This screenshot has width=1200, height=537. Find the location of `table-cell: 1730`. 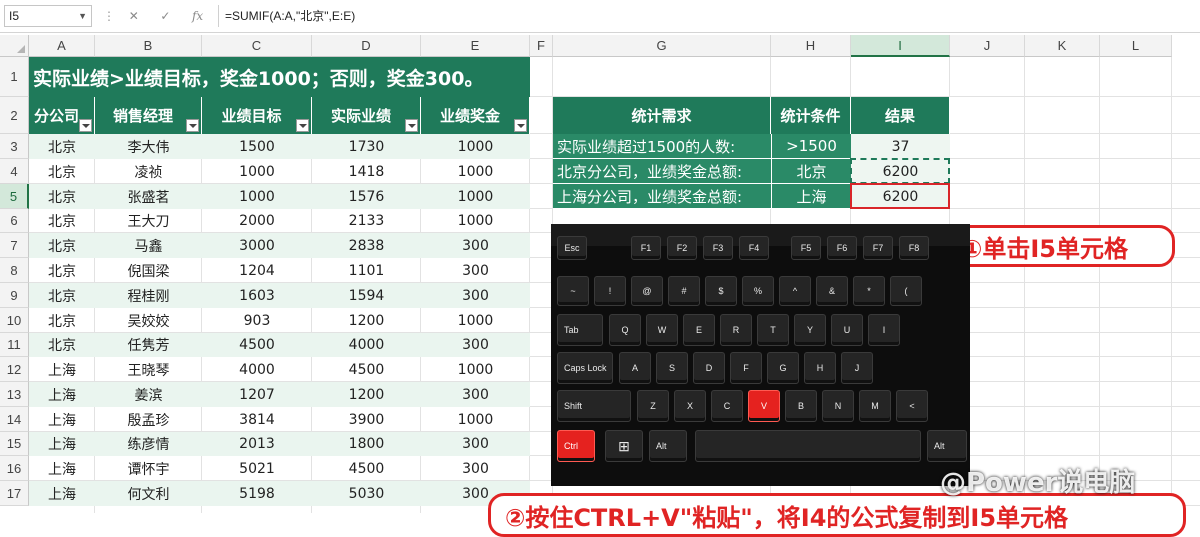

table-cell: 1730 is located at coordinates (366, 146).